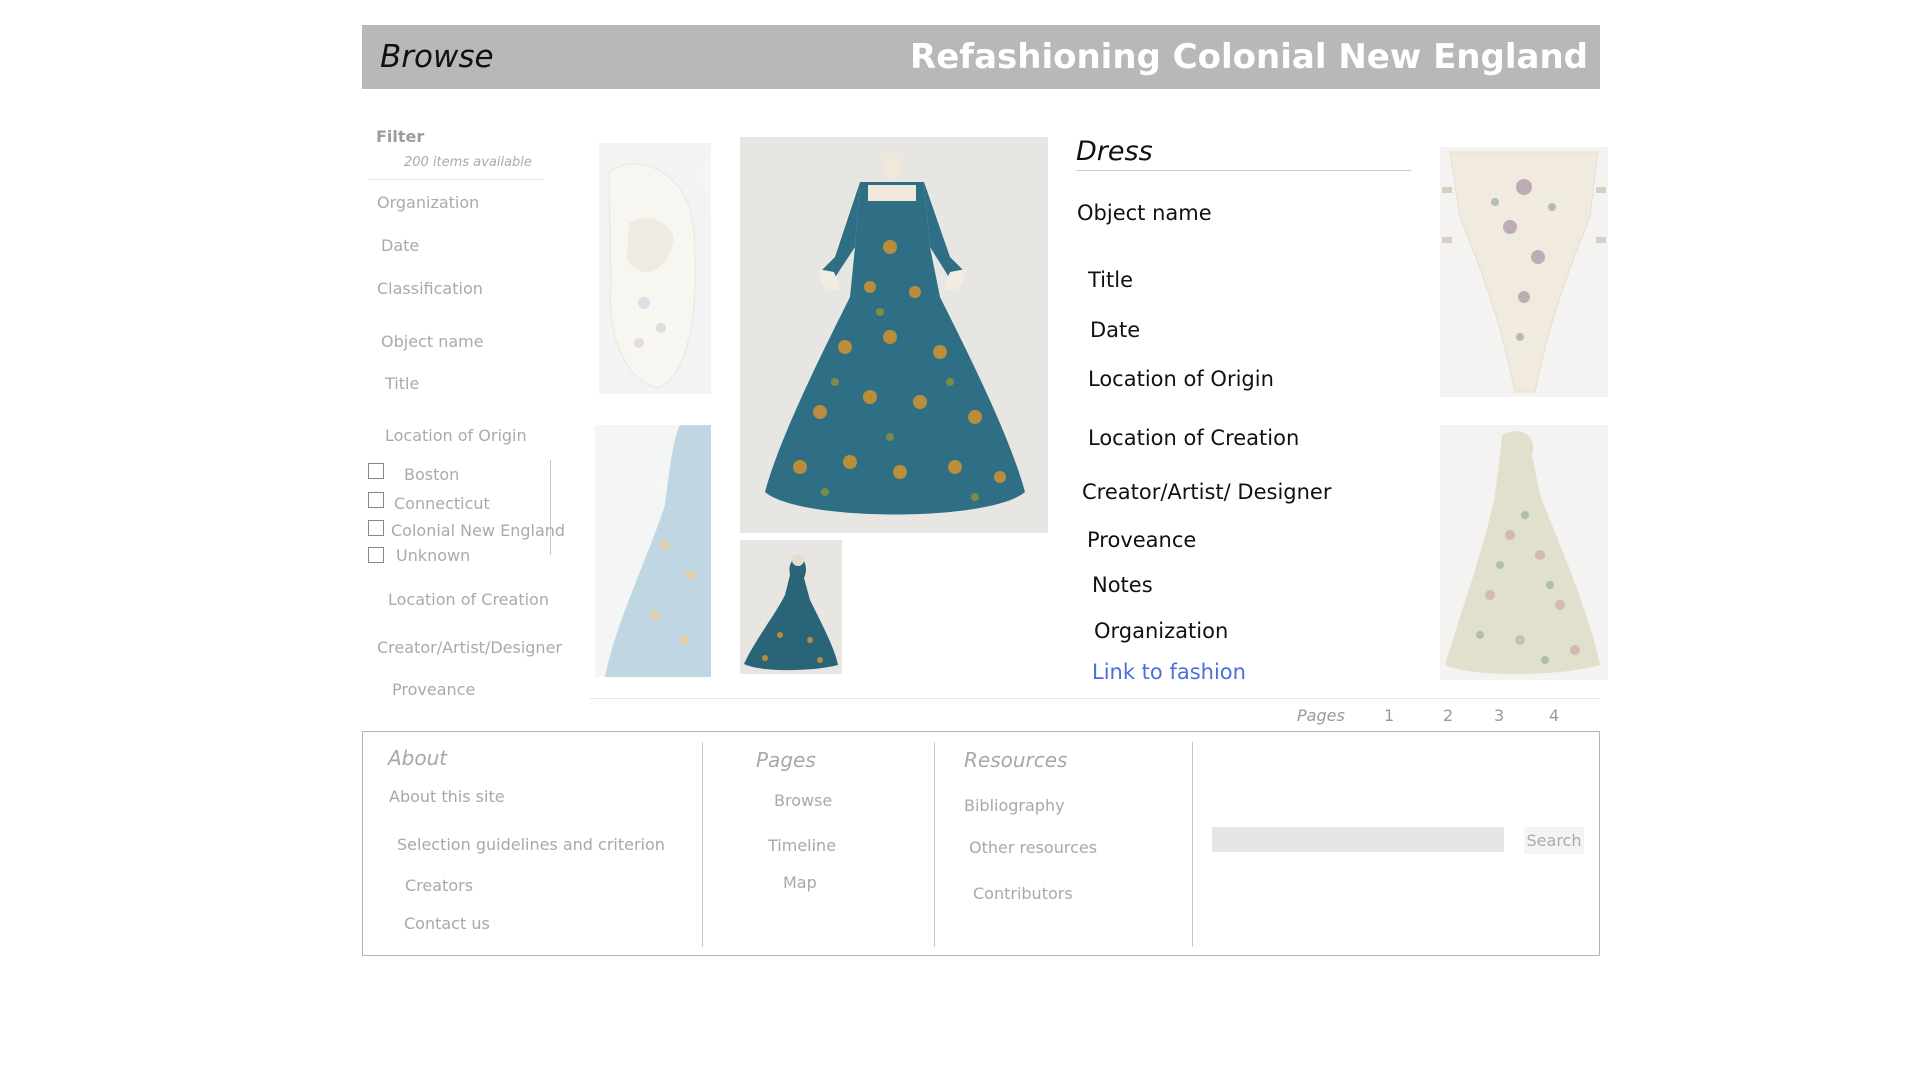 This screenshot has width=1920, height=1080. Describe the element at coordinates (376, 500) in the screenshot. I see `checkbox-connecticut` at that location.